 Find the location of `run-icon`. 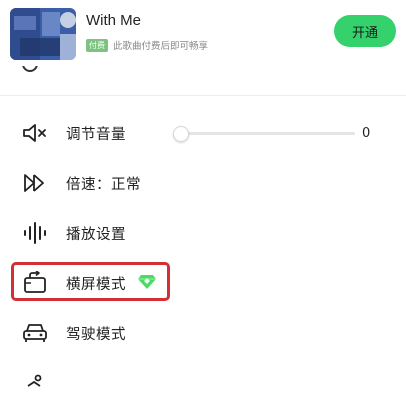

run-icon is located at coordinates (35, 385).